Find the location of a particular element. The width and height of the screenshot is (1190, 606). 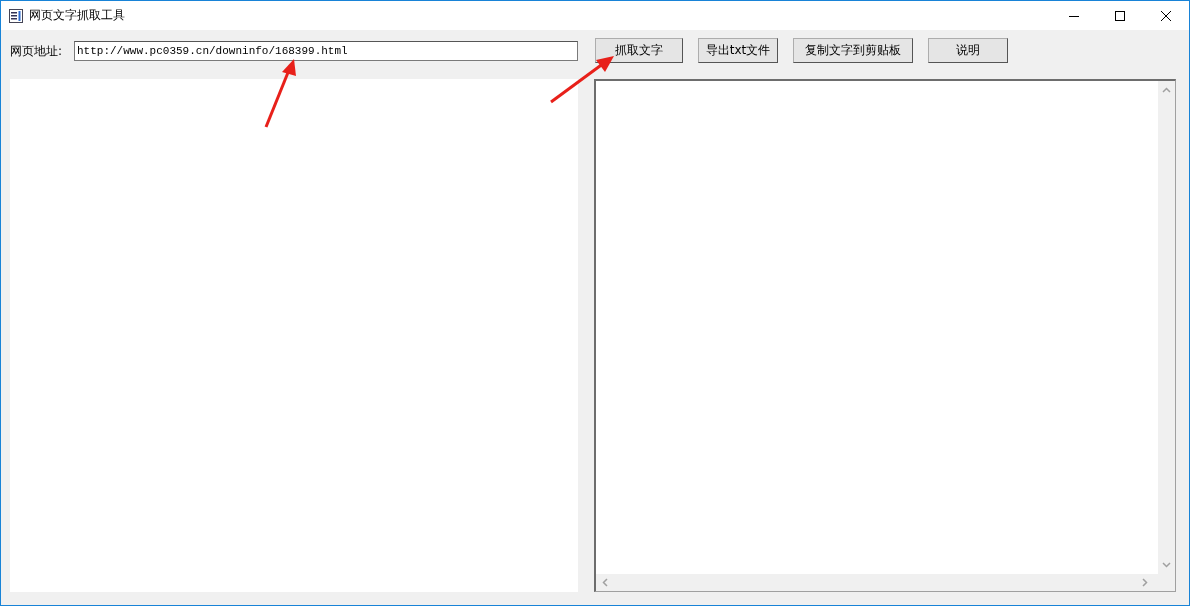

url-field: http://www.pc0359.cn/downinfo/168399.html is located at coordinates (326, 51).